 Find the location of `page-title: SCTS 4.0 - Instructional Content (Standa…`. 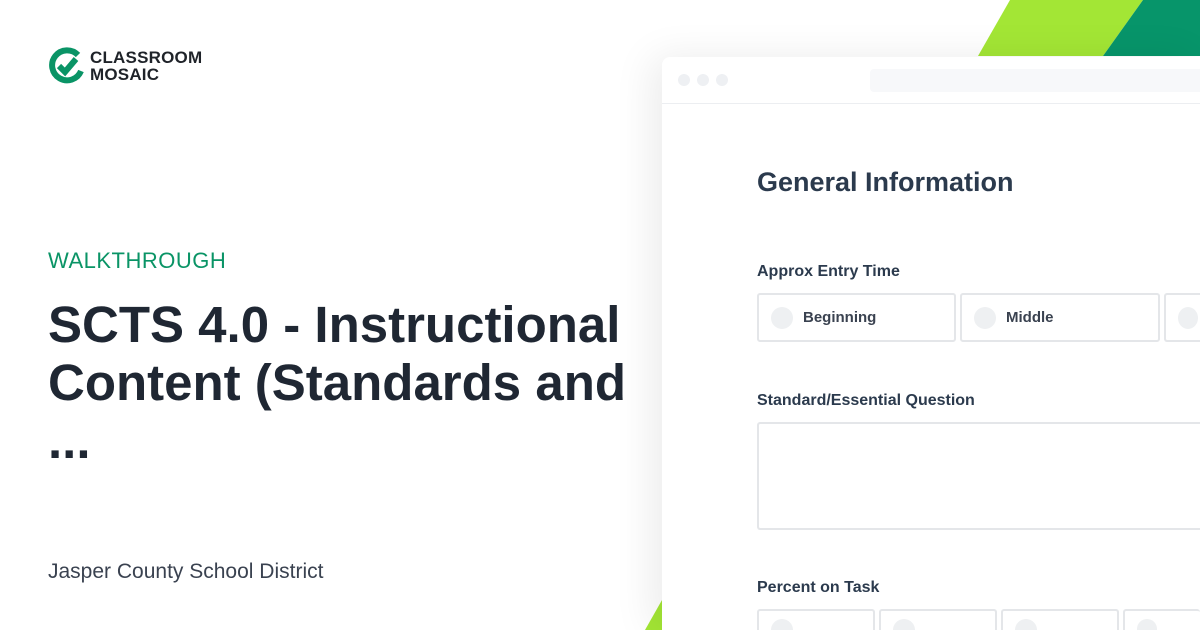

page-title: SCTS 4.0 - Instructional Content (Standa… is located at coordinates (337, 382).